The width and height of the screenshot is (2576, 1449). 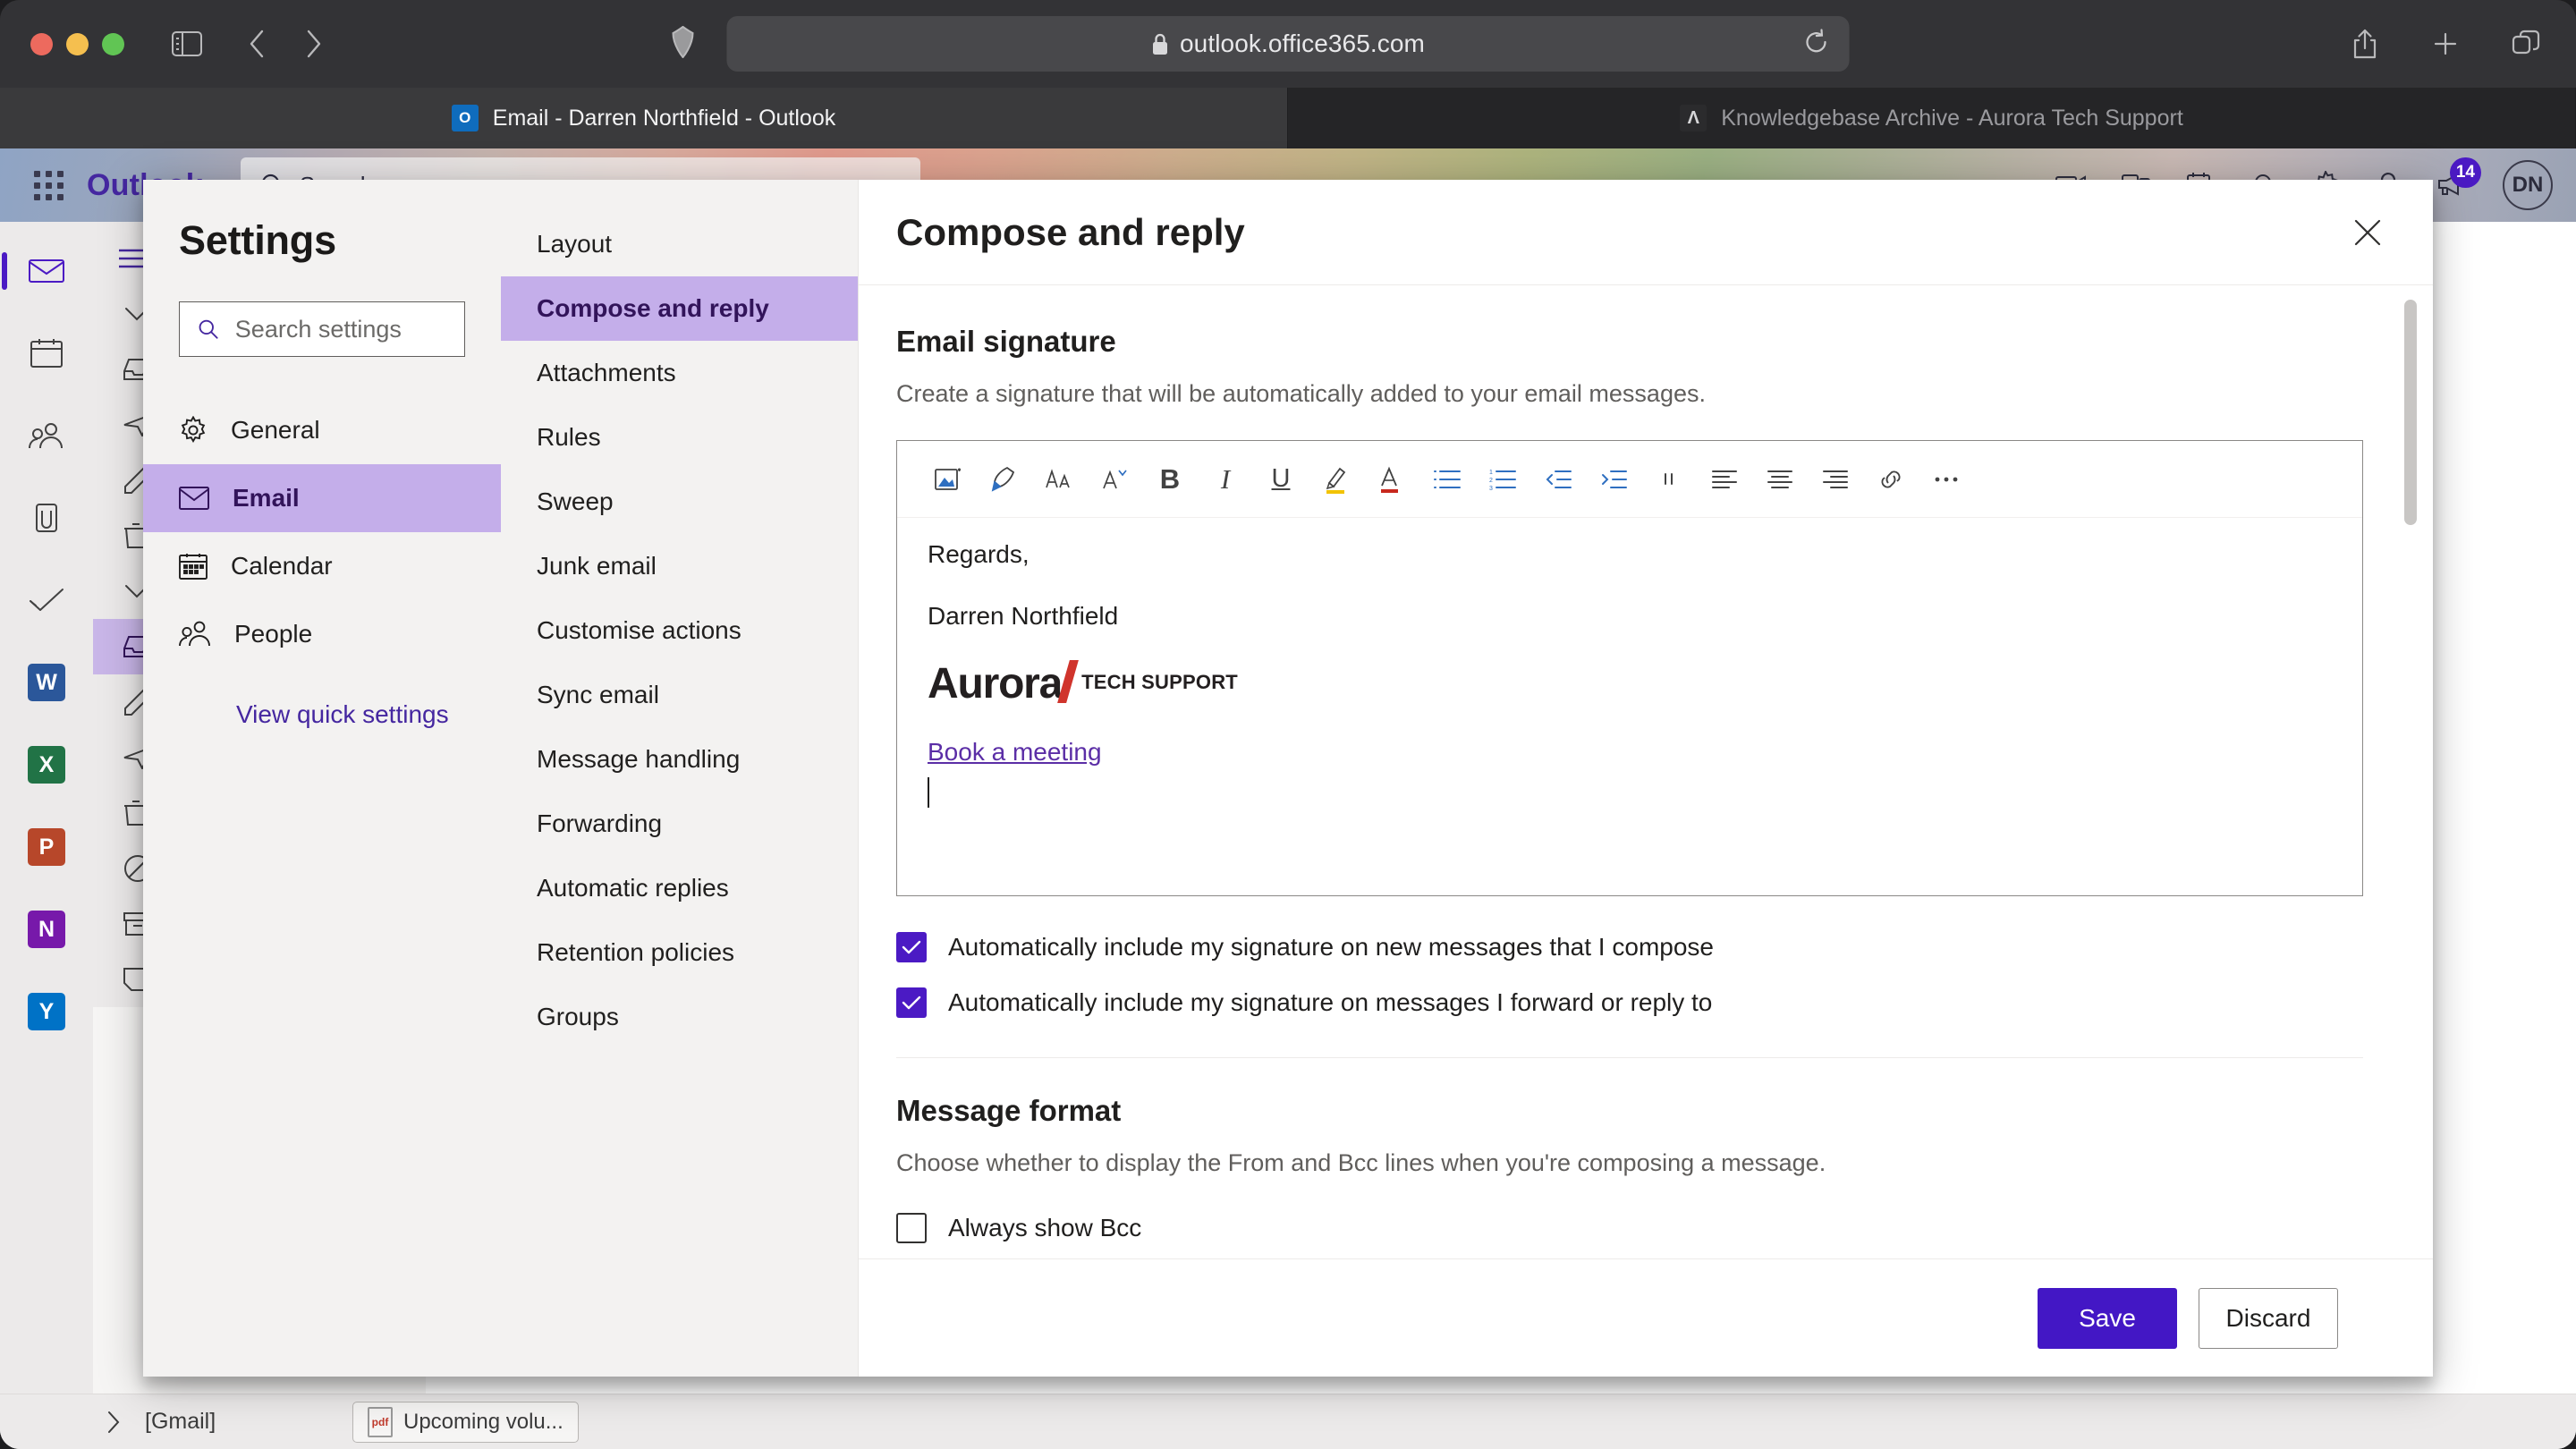 I want to click on email-signature-heading: Email signature, so click(x=1006, y=341).